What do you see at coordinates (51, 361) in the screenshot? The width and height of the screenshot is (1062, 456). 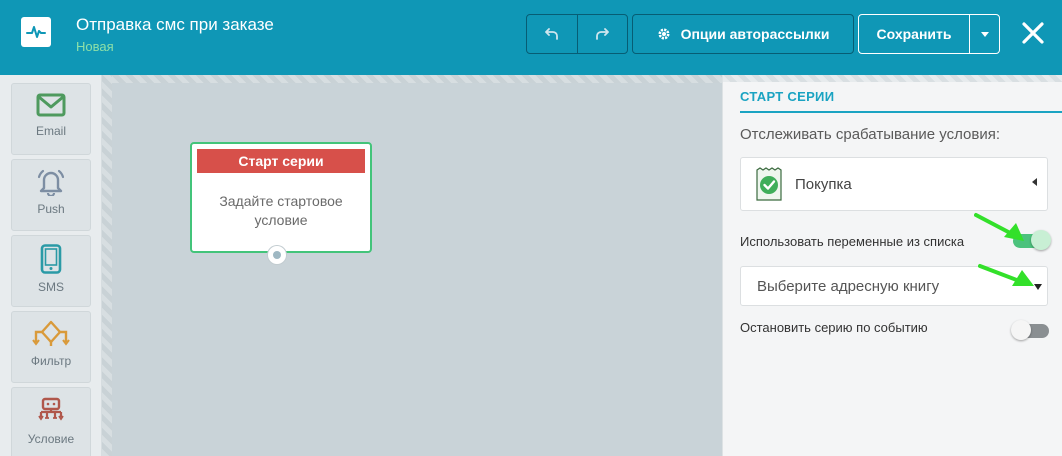 I see `tool-filter-label: Фильтр` at bounding box center [51, 361].